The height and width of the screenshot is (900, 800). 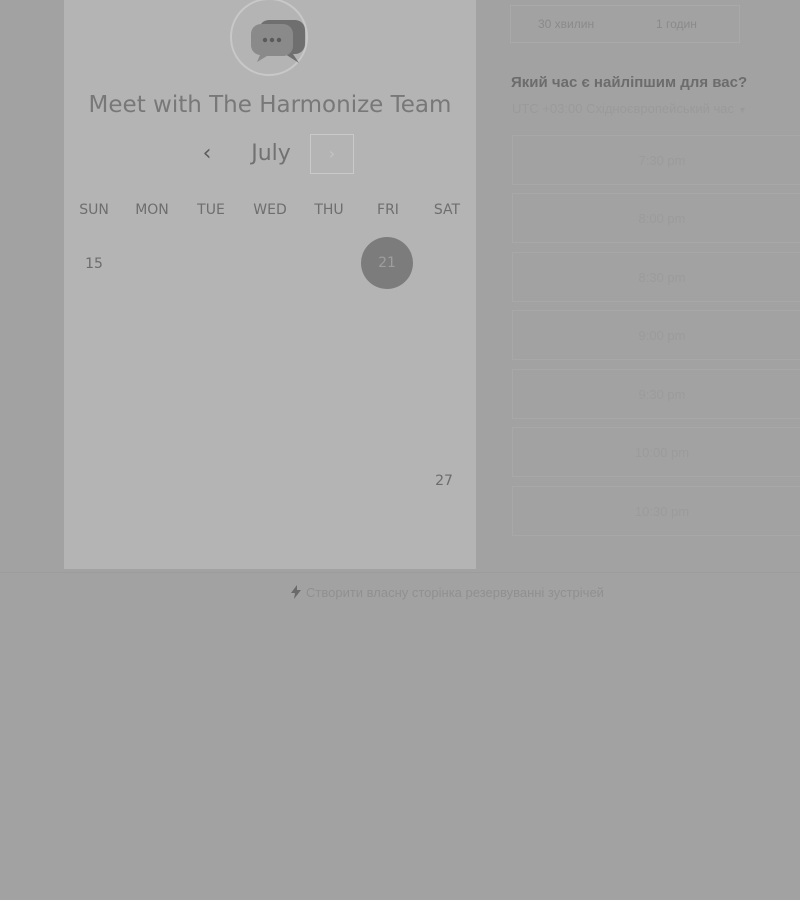 I want to click on timezone-select: UTC +03:00 Східноєвропейський час ▼, so click(x=629, y=108).